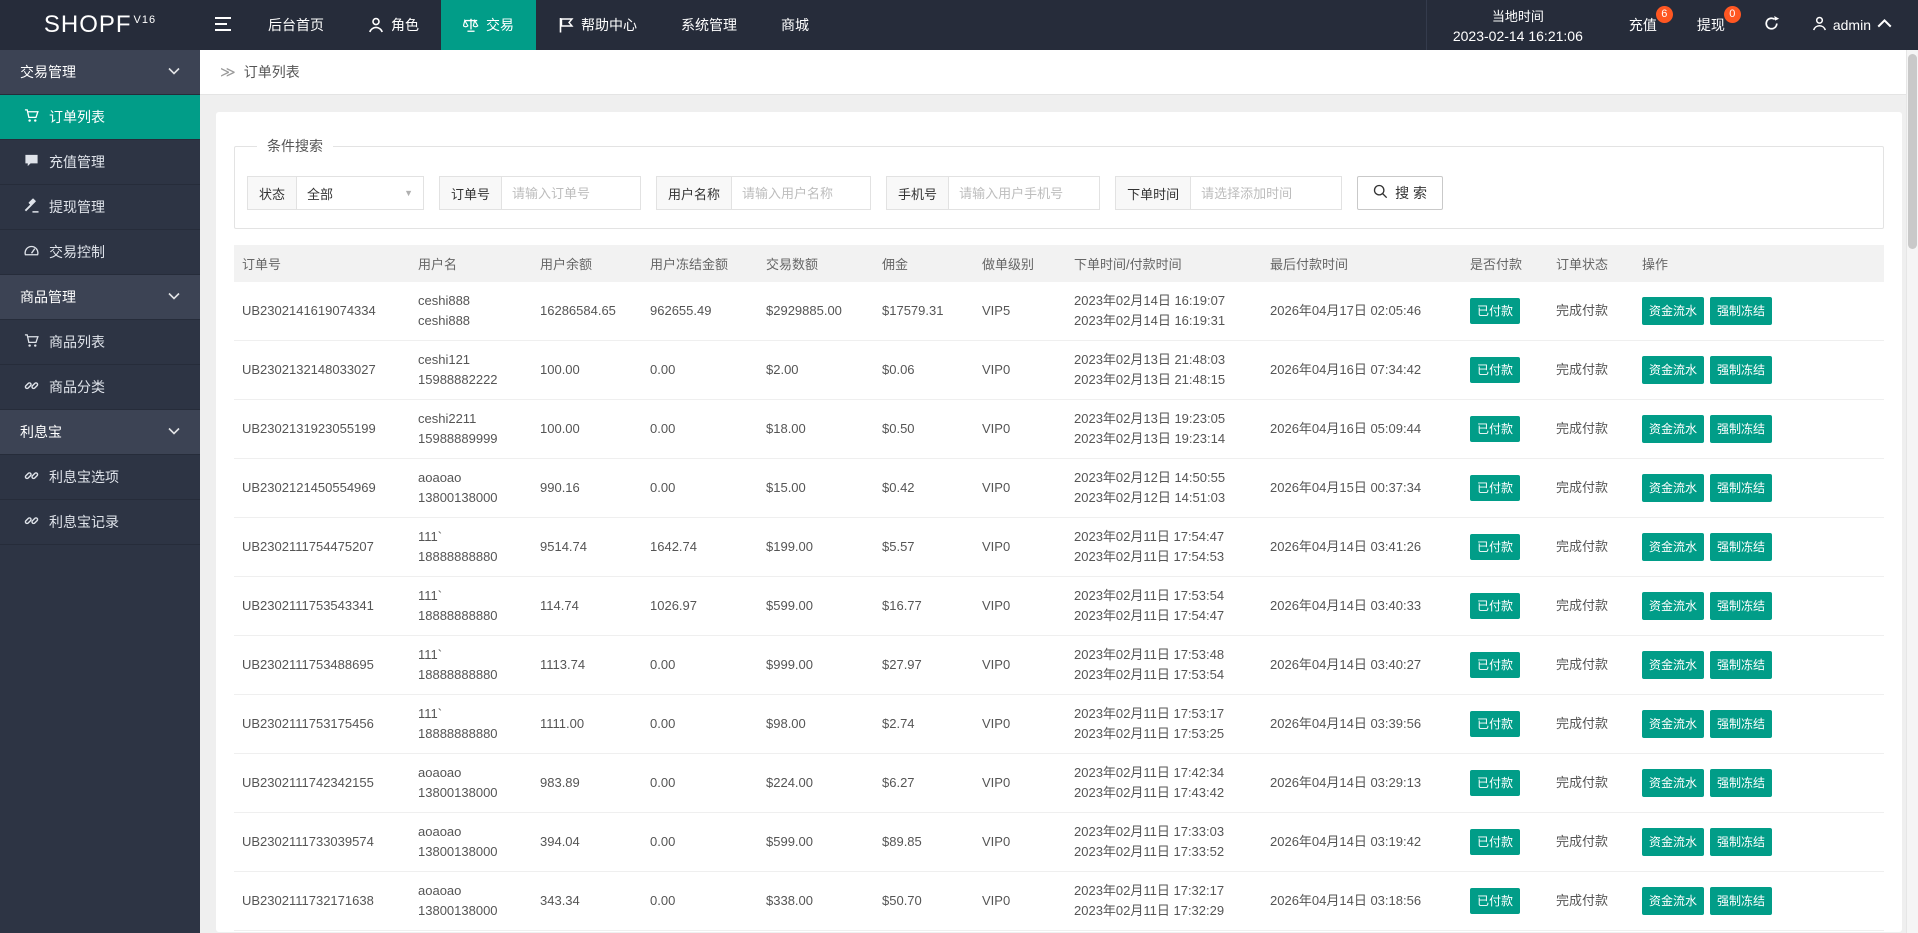 This screenshot has height=933, width=1918. What do you see at coordinates (100, 432) in the screenshot?
I see `sidebar-group-9: 利息宝` at bounding box center [100, 432].